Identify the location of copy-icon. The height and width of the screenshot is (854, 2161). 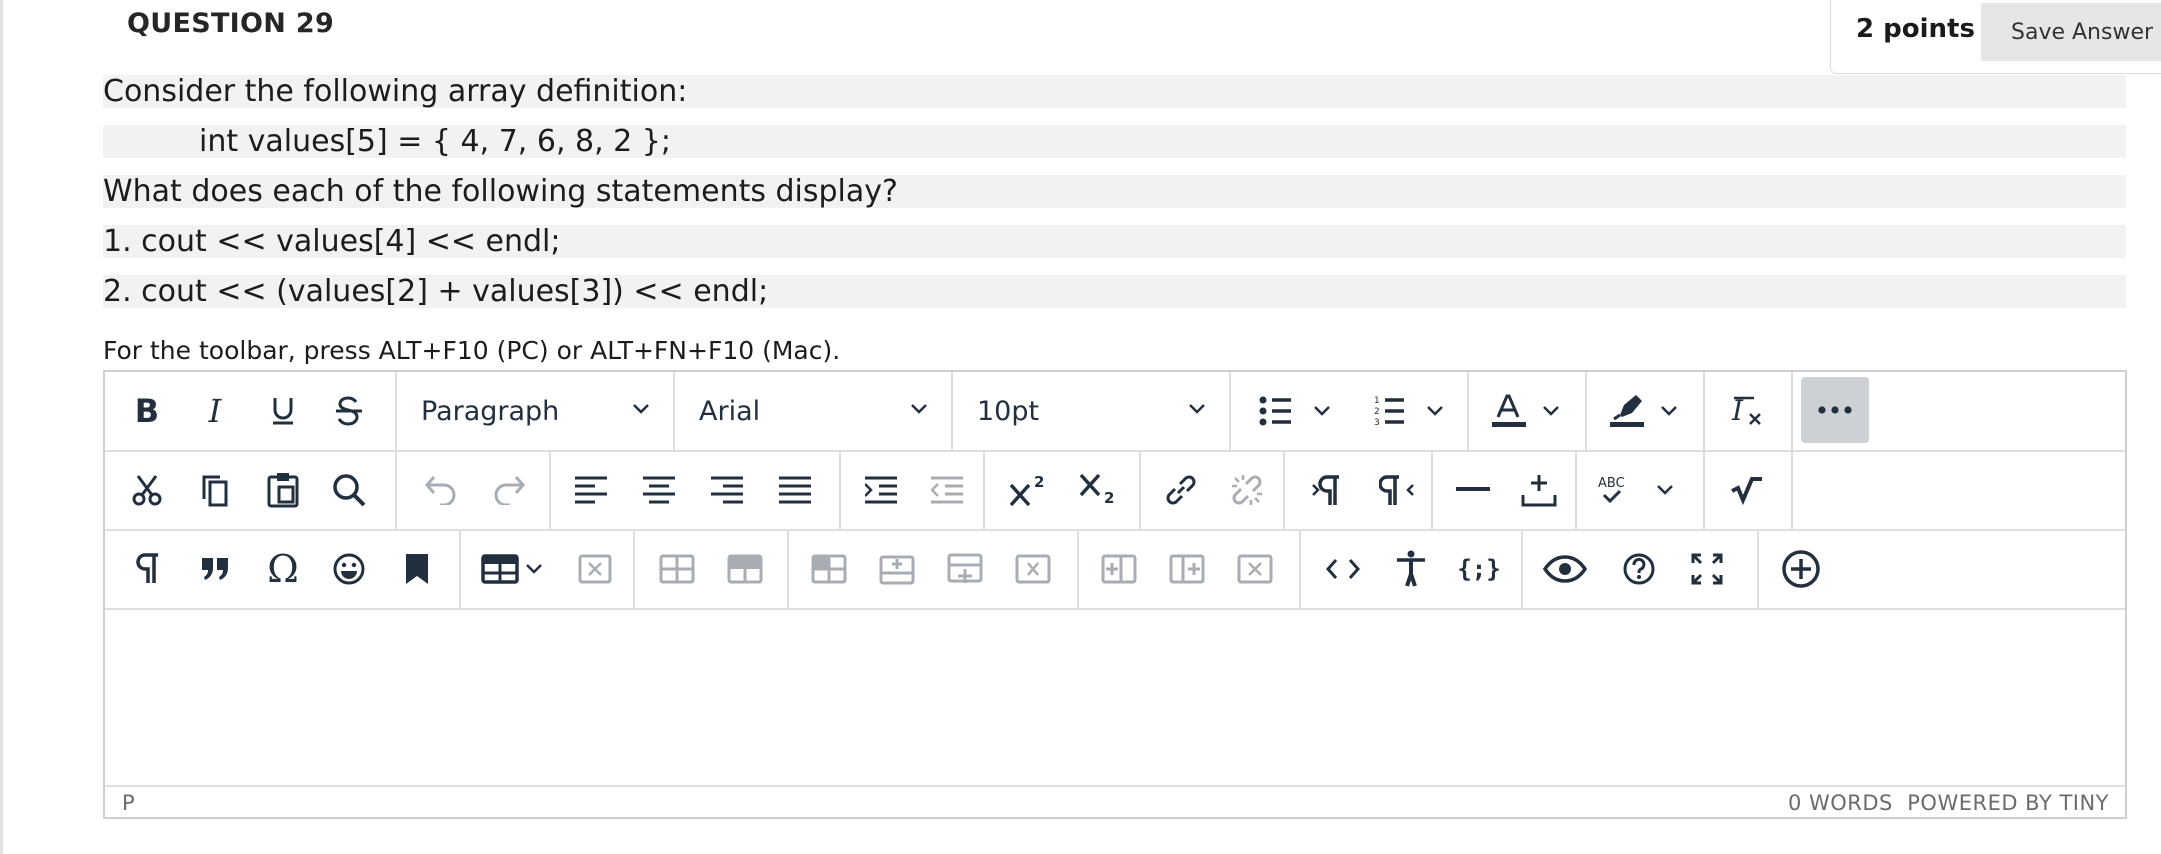
(215, 490).